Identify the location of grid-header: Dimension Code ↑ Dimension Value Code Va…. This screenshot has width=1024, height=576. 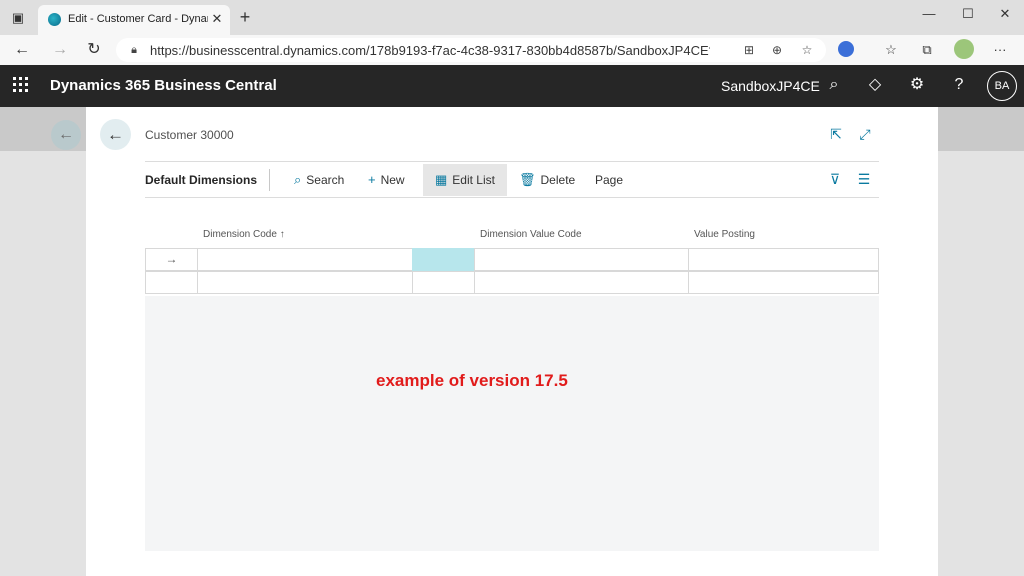
(512, 235).